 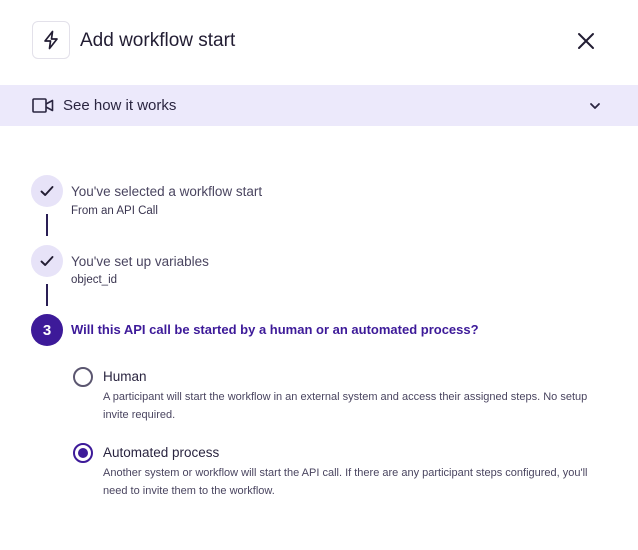 I want to click on step-1-title: You've selected a workflow start, so click(x=167, y=191).